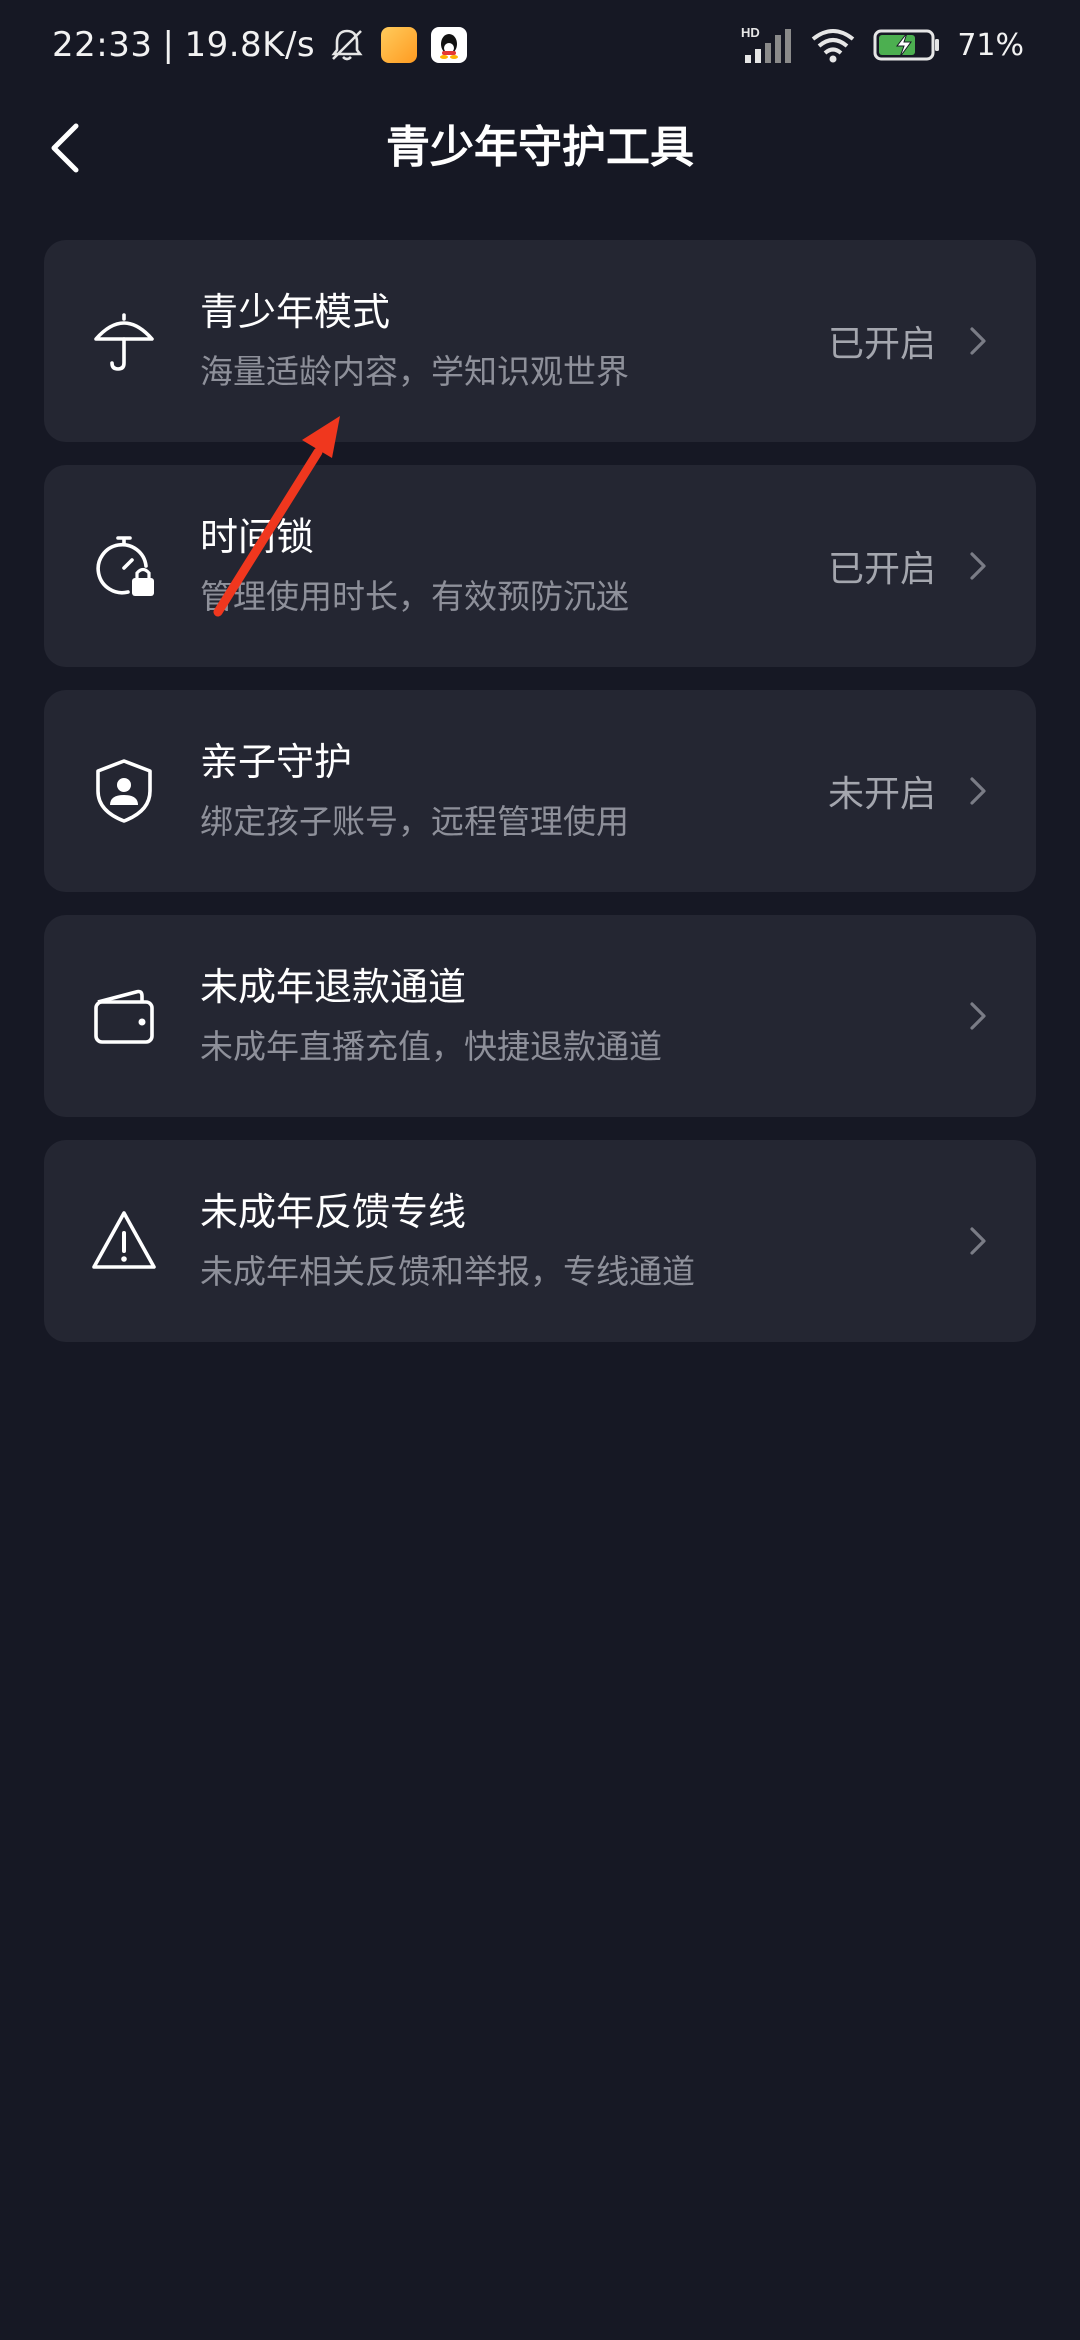 This screenshot has height=2340, width=1080. Describe the element at coordinates (414, 821) in the screenshot. I see `parental-guard-subtitle: 绑定孩子账号，远程管理使用` at that location.